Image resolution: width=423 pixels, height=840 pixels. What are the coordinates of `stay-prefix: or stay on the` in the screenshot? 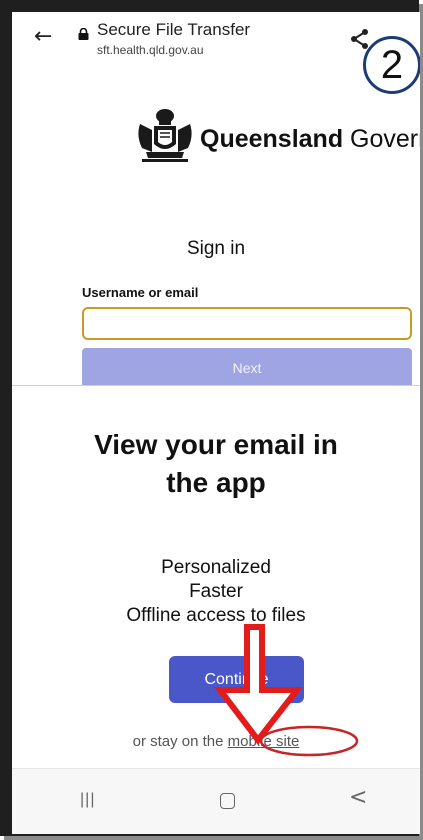 It's located at (180, 741).